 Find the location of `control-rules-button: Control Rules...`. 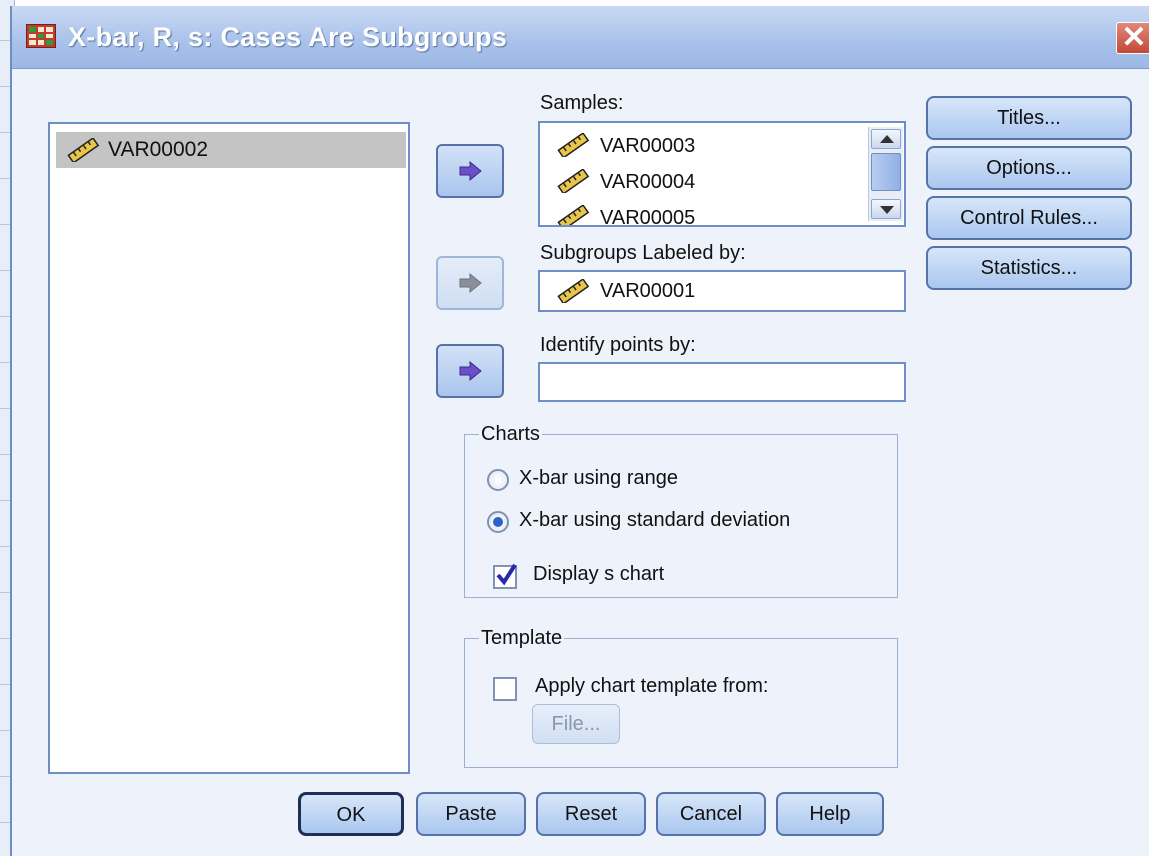

control-rules-button: Control Rules... is located at coordinates (1029, 218).